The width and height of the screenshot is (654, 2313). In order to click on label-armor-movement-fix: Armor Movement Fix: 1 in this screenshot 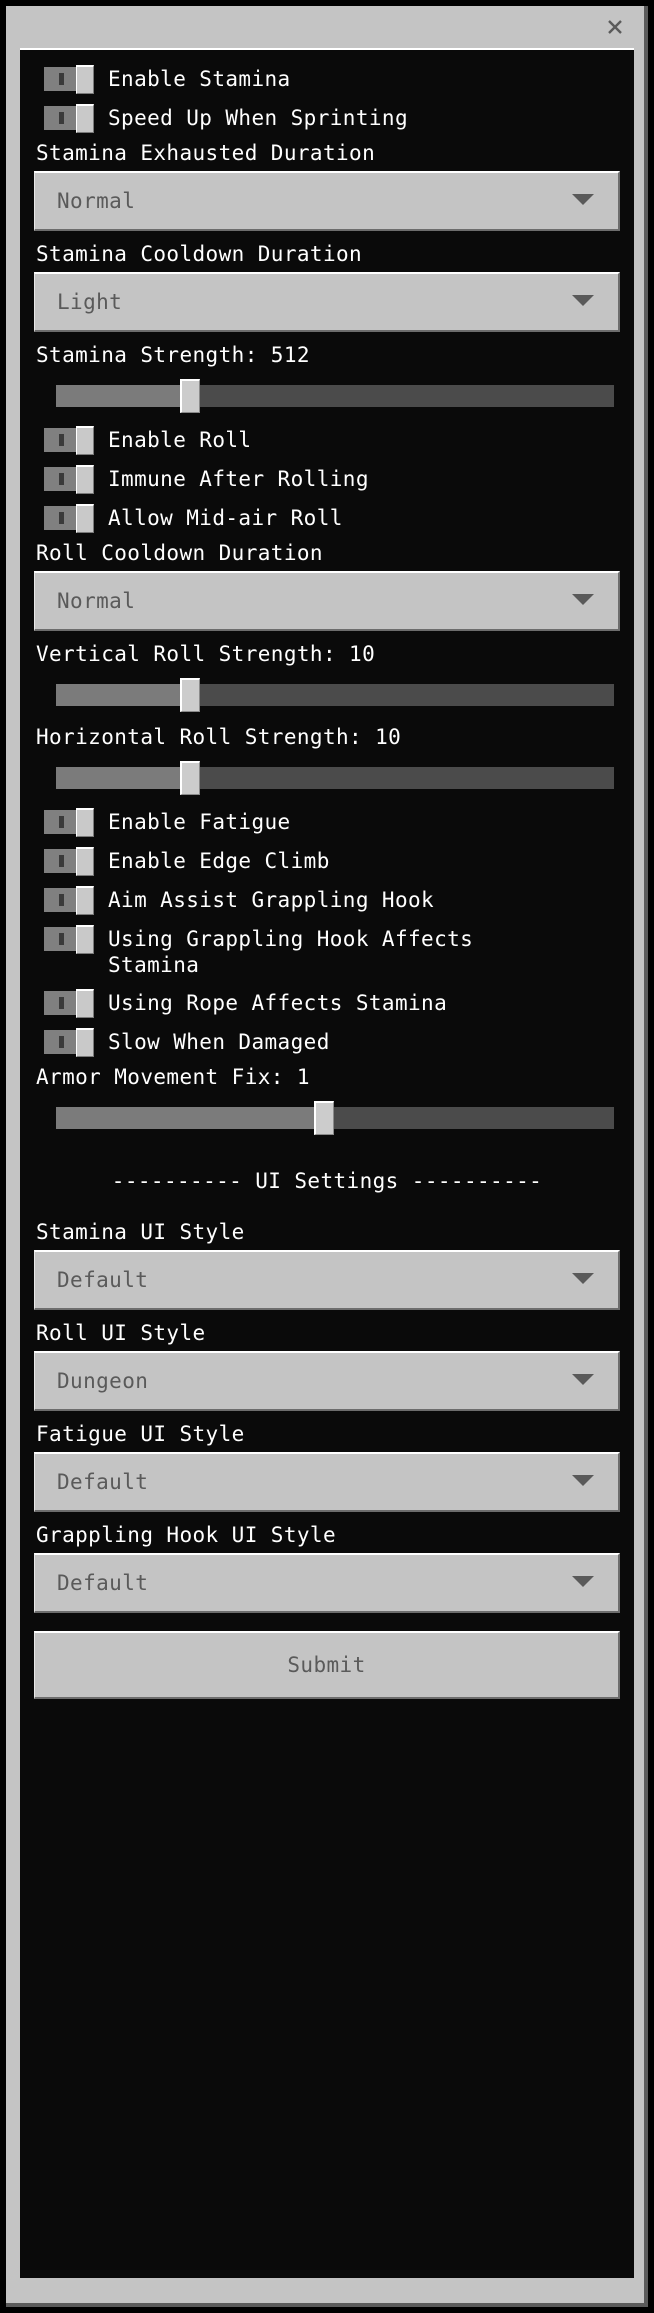, I will do `click(173, 1077)`.